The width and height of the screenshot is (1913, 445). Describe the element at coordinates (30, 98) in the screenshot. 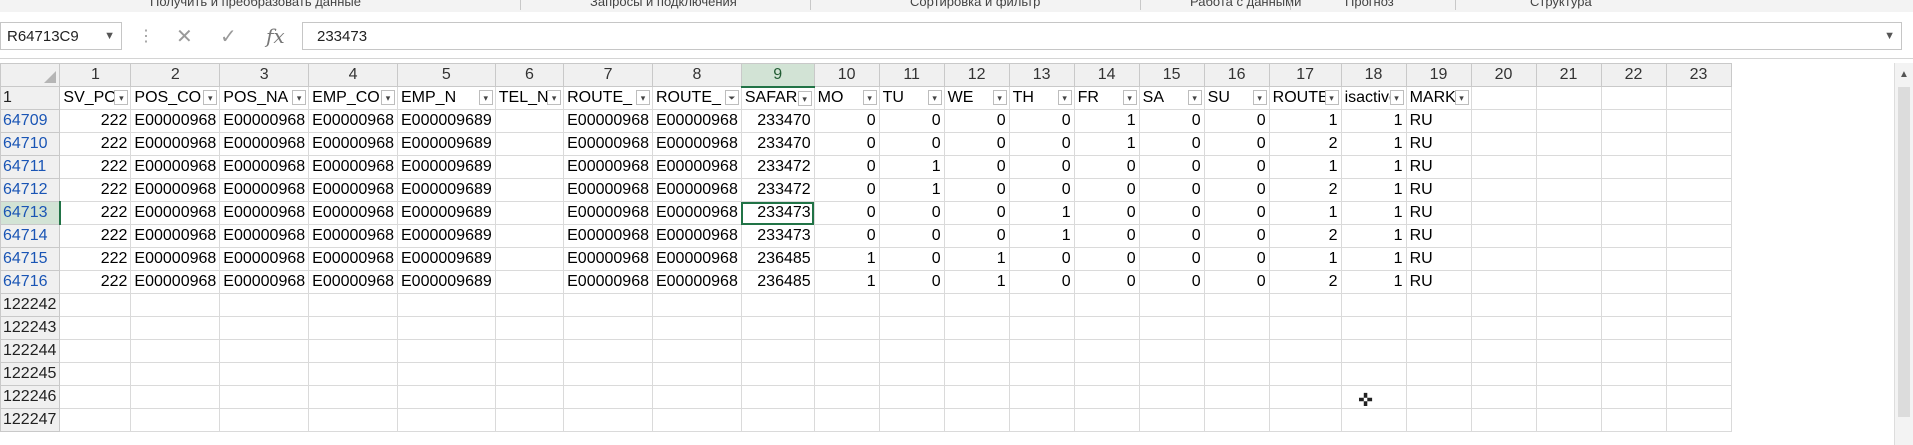

I see `row-header: 1` at that location.